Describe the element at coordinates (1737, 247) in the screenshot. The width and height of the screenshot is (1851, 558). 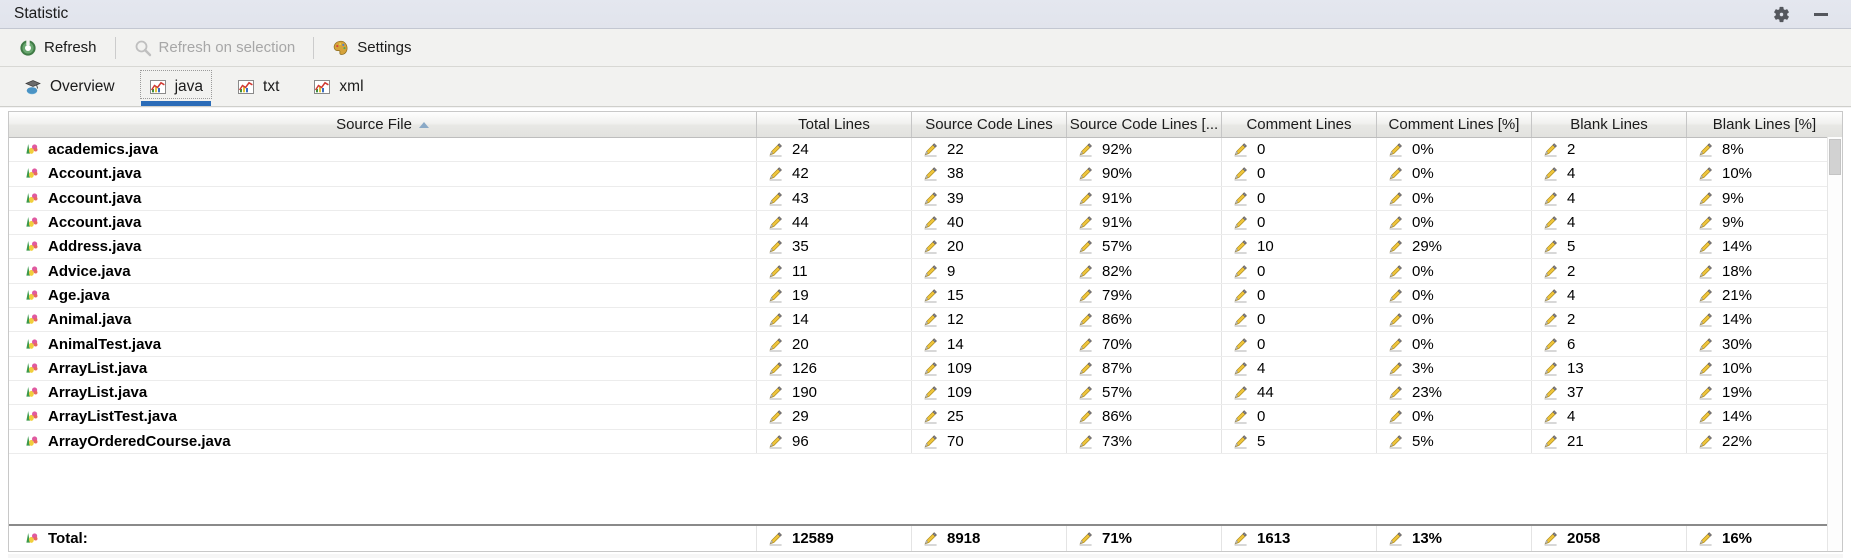
I see `cell-value: 14%` at that location.